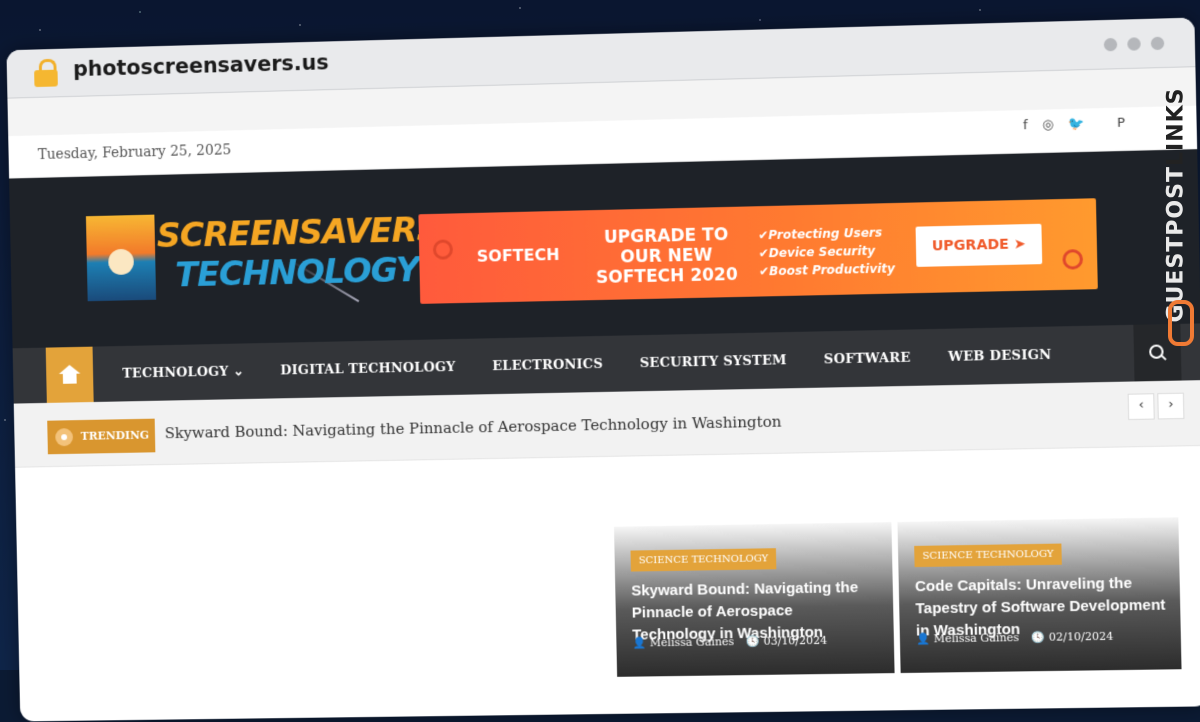  I want to click on site-logo: SCREENSAVERS TECHNOLOGY, so click(262, 260).